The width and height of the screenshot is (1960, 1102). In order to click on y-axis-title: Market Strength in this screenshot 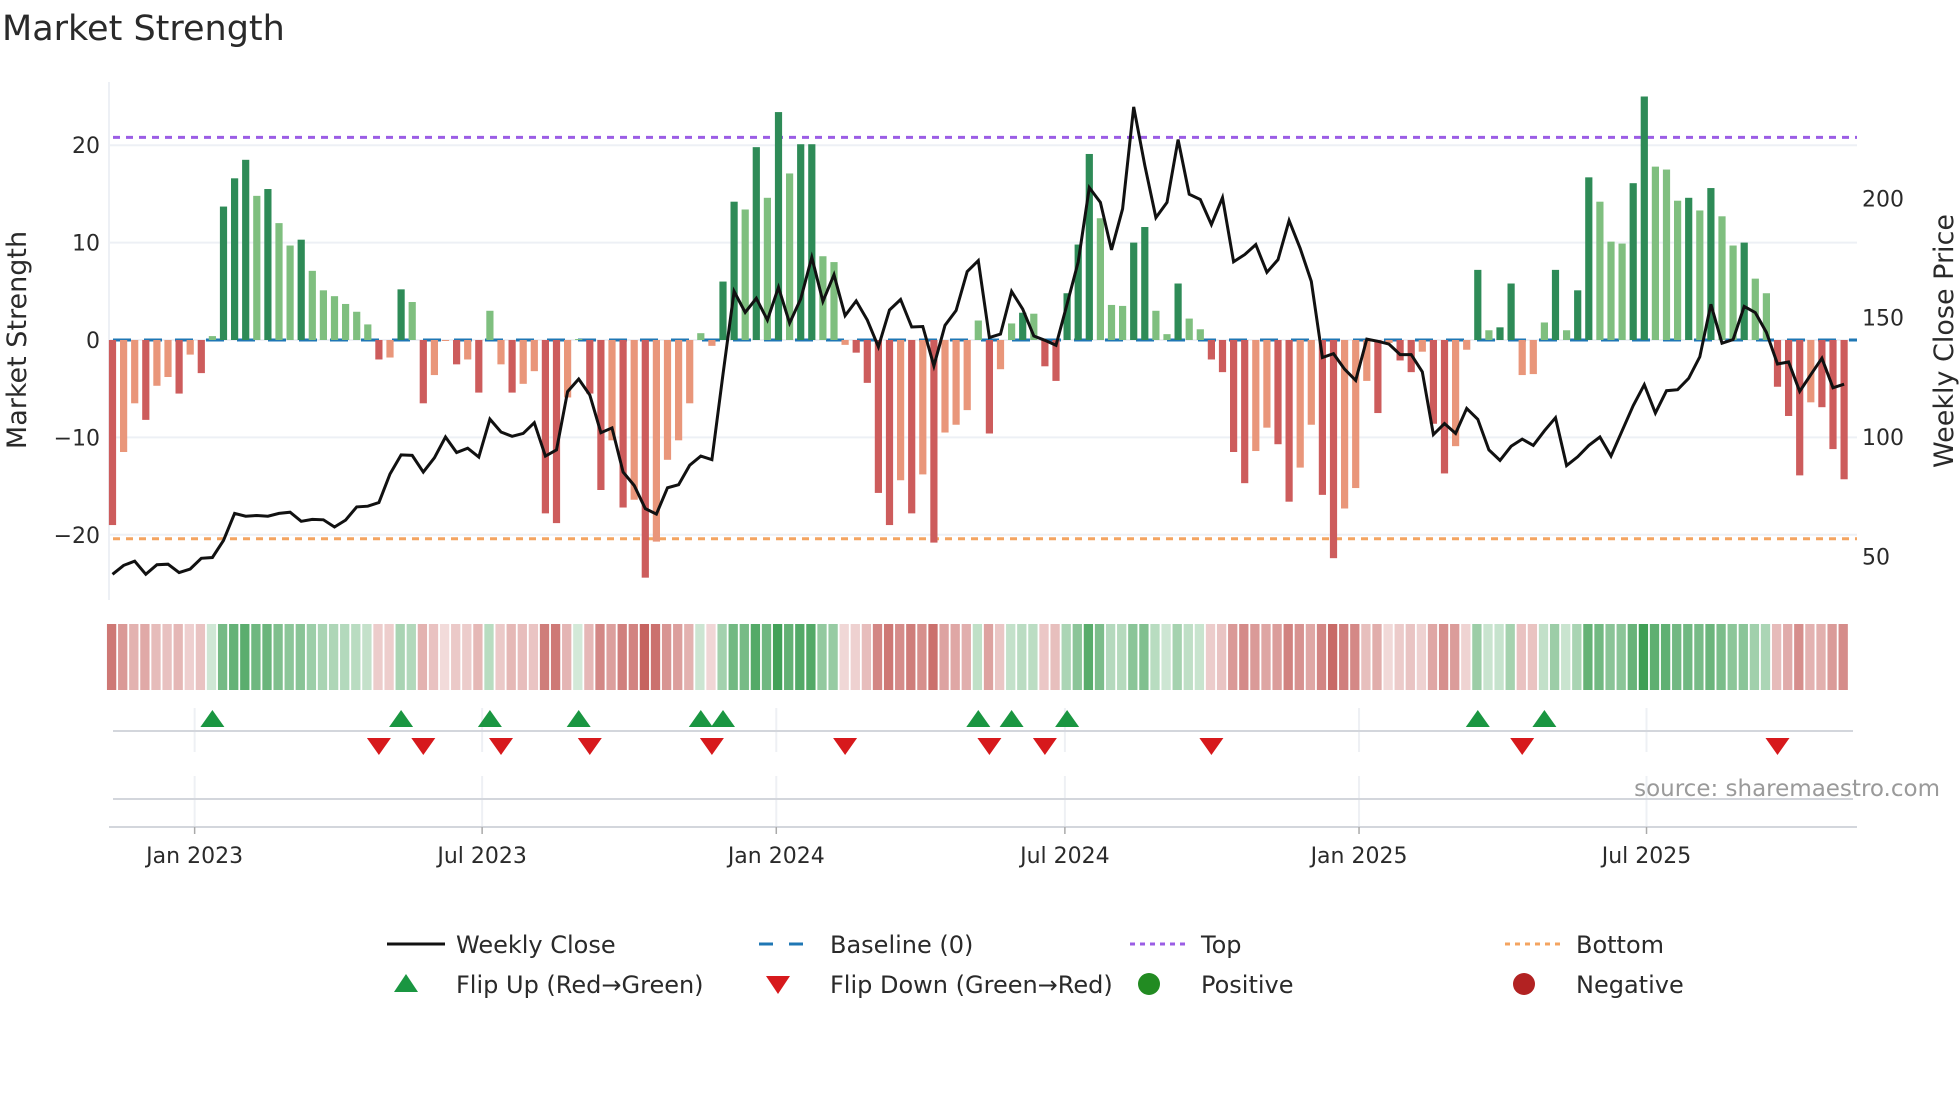, I will do `click(17, 340)`.